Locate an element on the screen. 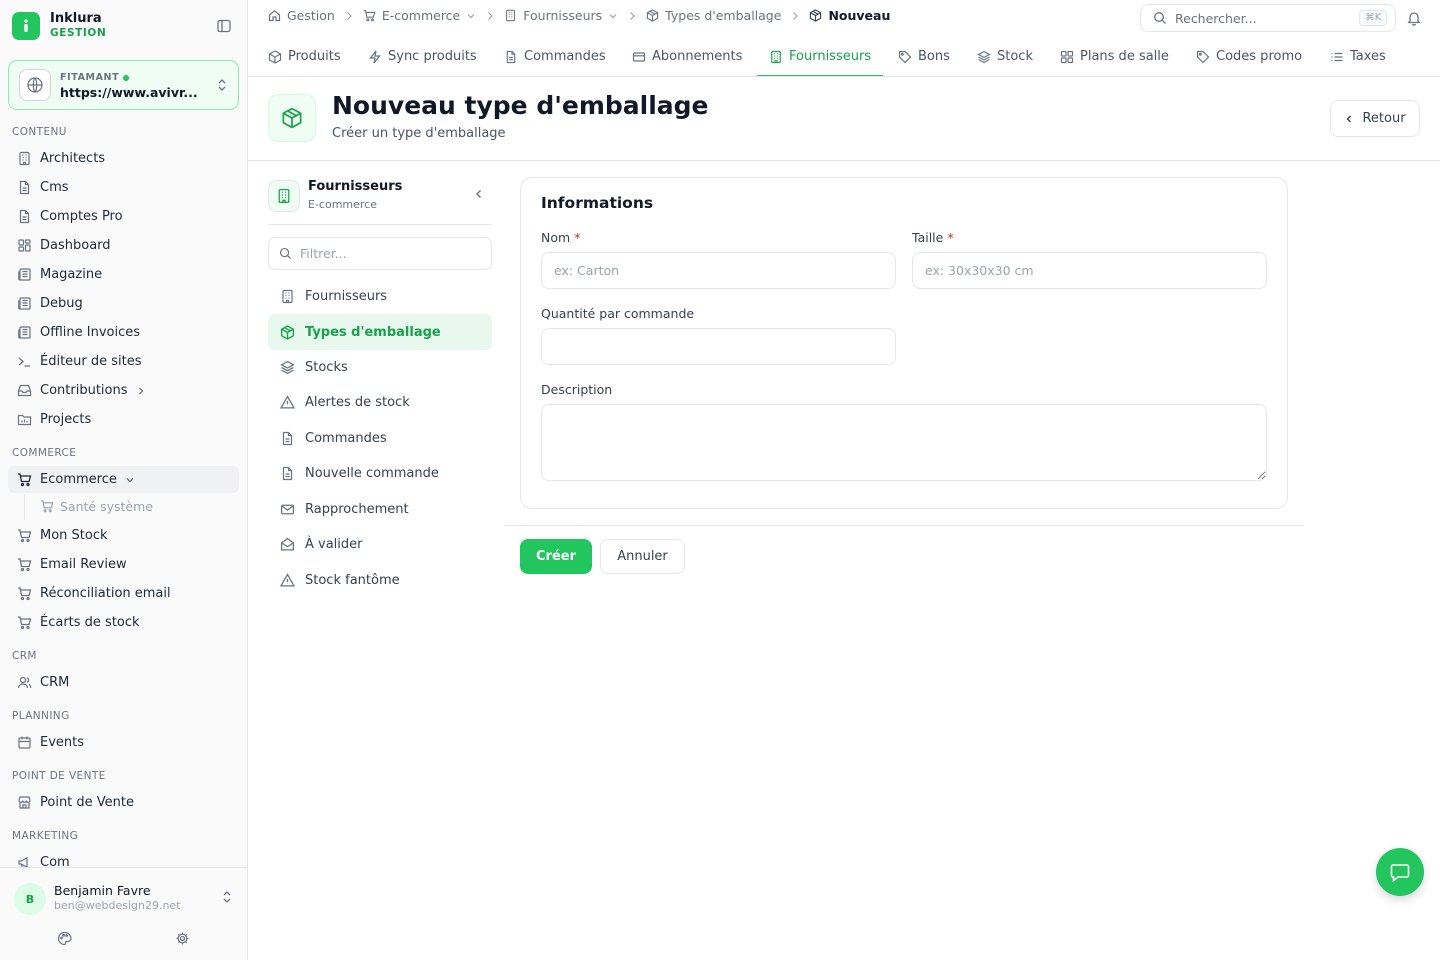 This screenshot has height=960, width=1440. tab-stock: Stock is located at coordinates (1005, 56).